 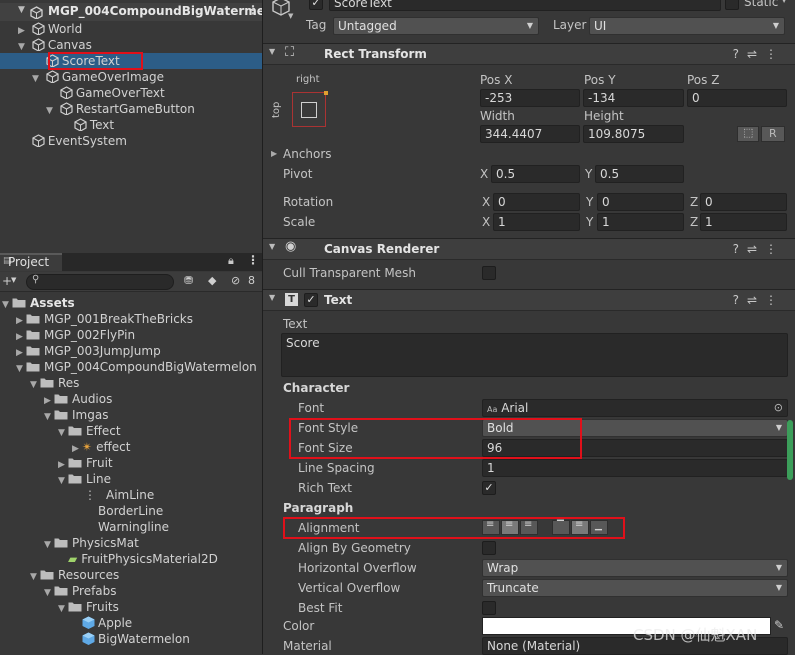 What do you see at coordinates (535, 174) in the screenshot?
I see `pivot-x-field: 0.5` at bounding box center [535, 174].